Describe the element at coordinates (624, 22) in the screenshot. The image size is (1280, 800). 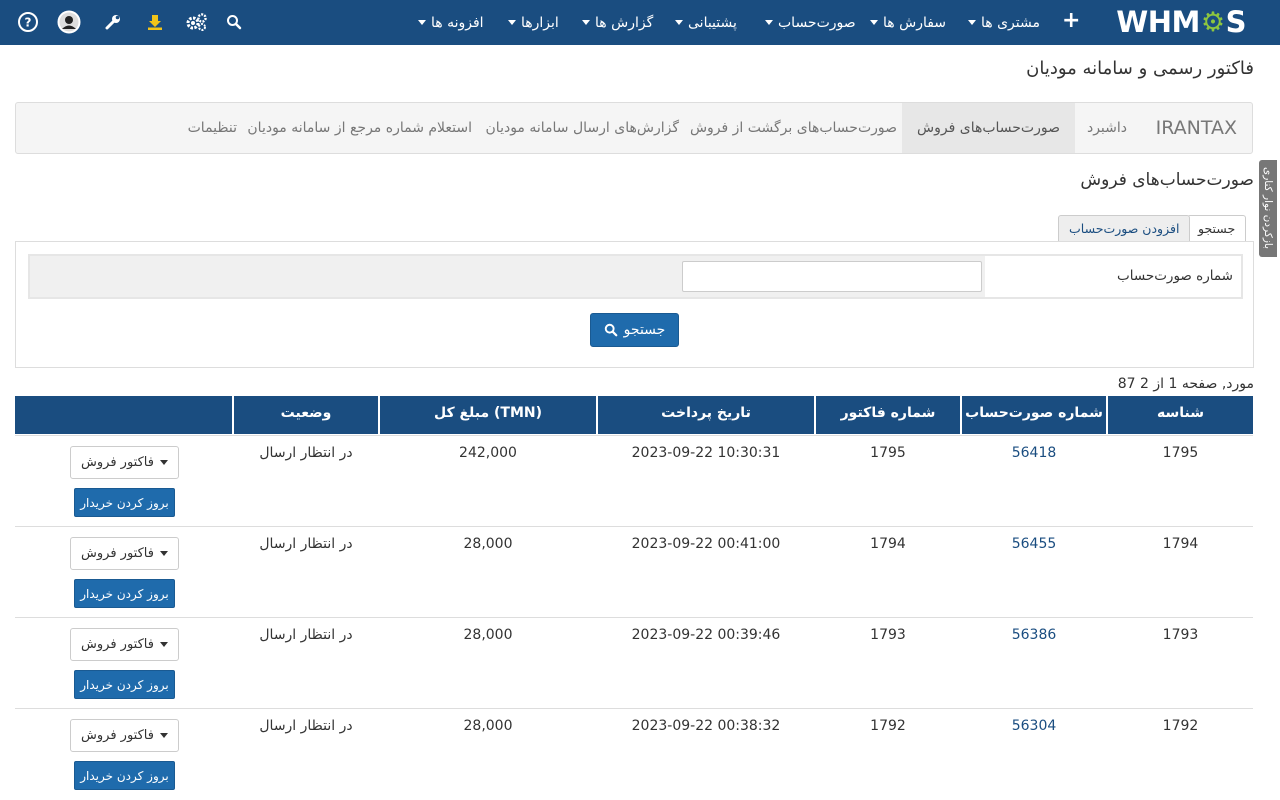
I see `nav-label: گزارش ها` at that location.